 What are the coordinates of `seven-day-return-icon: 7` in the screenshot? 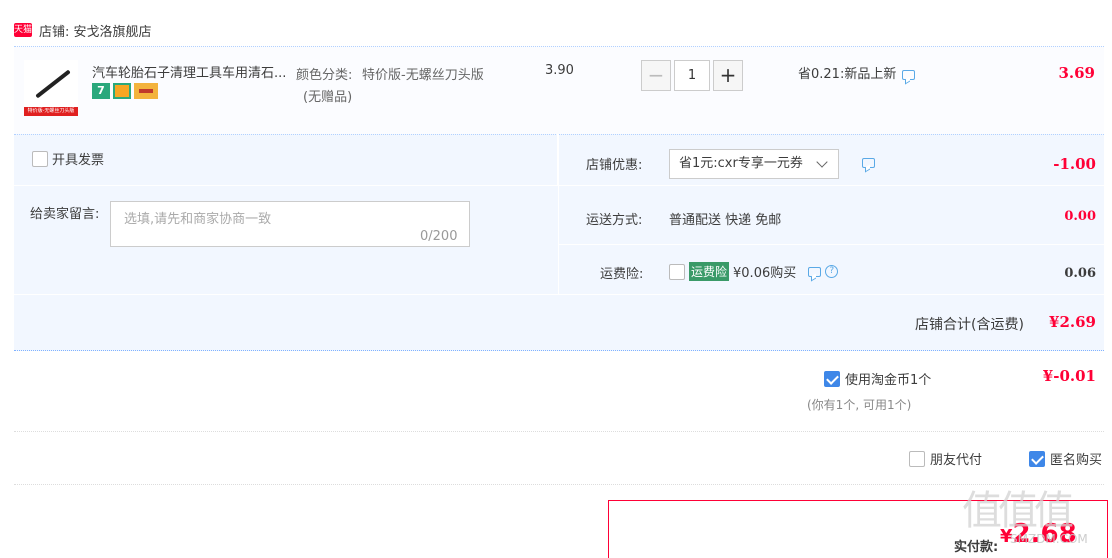 It's located at (101, 91).